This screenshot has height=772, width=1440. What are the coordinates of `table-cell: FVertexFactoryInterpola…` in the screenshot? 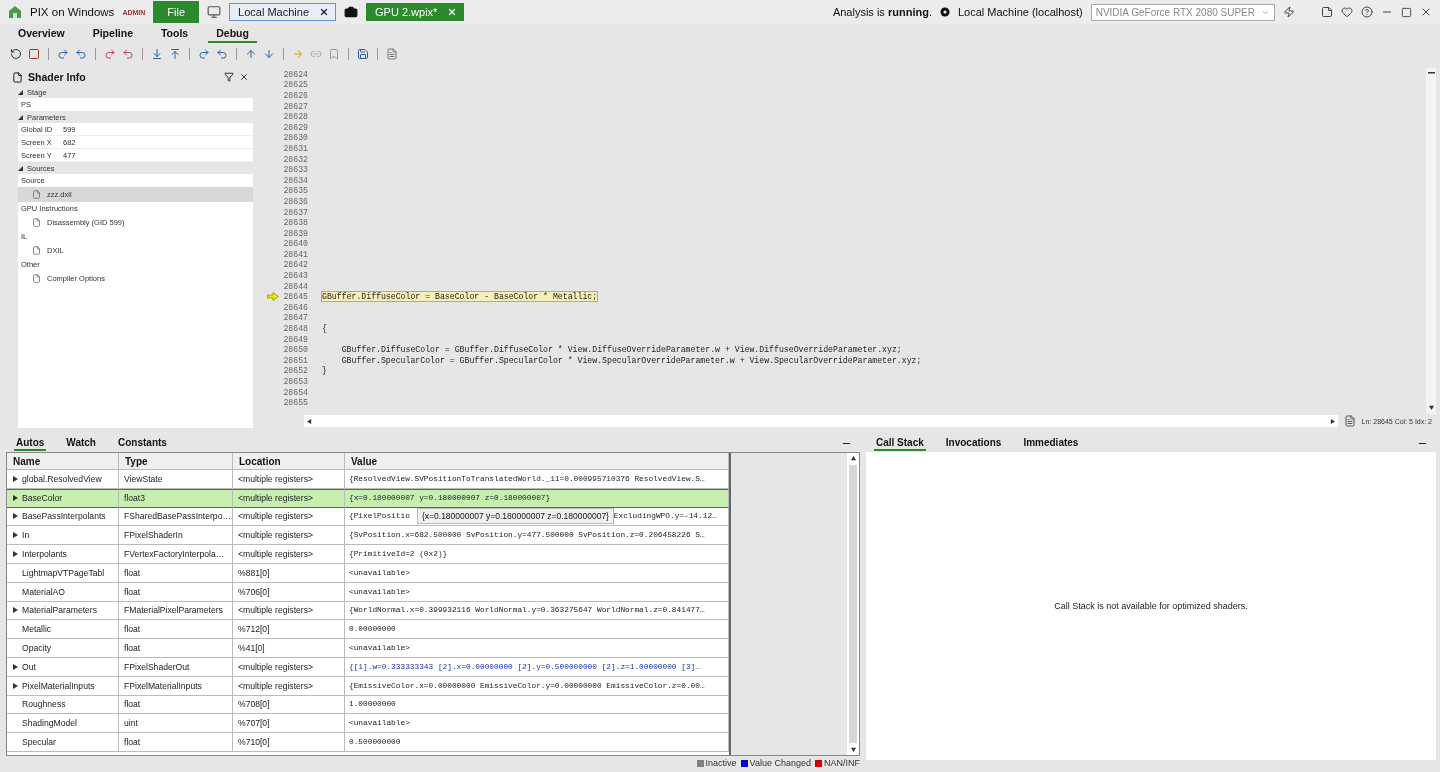 It's located at (176, 554).